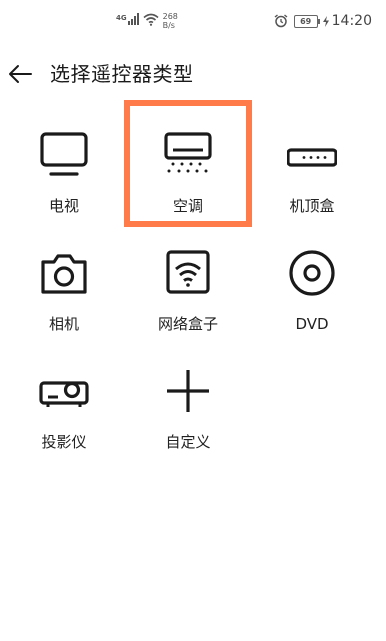 This screenshot has width=386, height=641. I want to click on status-center: 4G 268 B/s, so click(147, 23).